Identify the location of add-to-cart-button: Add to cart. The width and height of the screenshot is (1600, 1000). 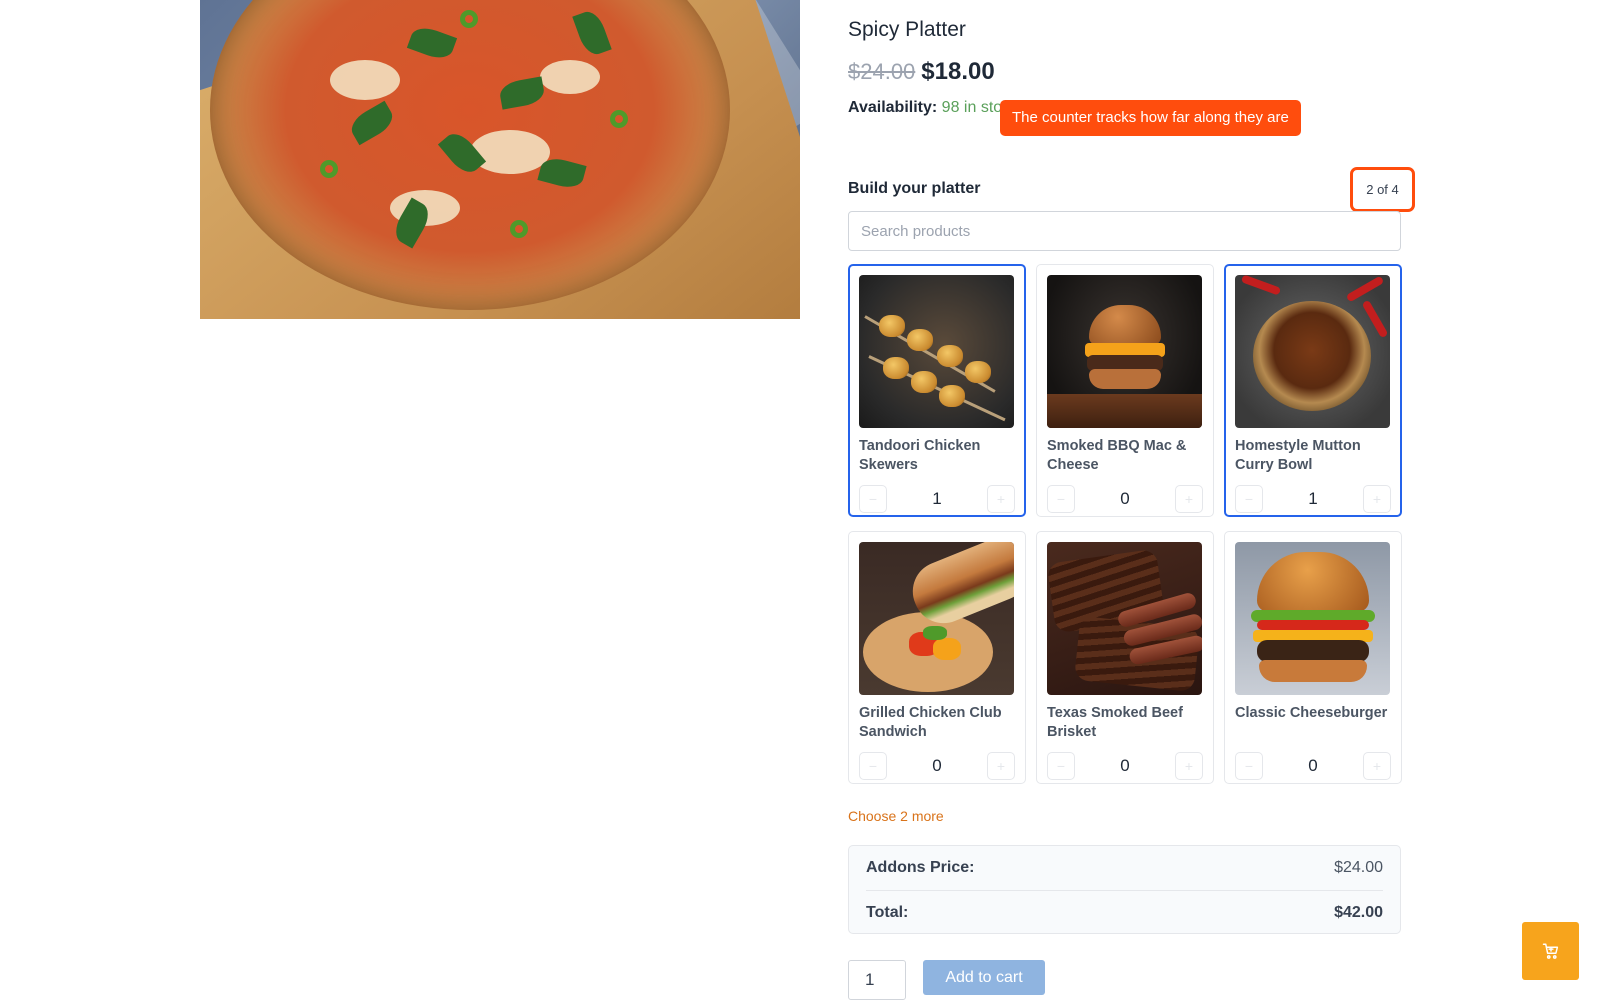
(984, 977).